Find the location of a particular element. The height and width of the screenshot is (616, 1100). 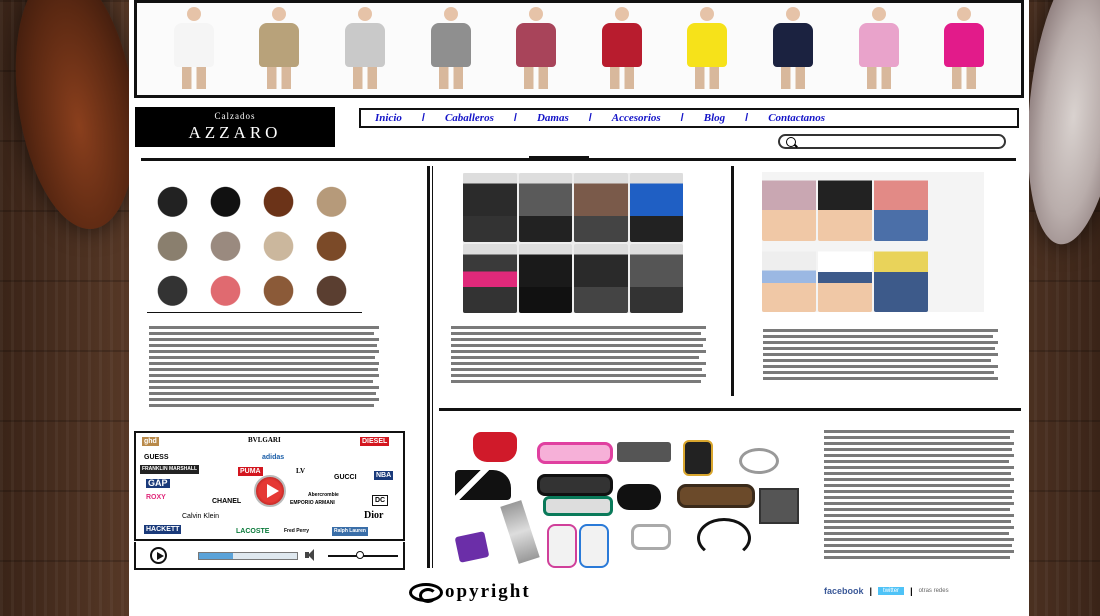

header-divider is located at coordinates (578, 159).